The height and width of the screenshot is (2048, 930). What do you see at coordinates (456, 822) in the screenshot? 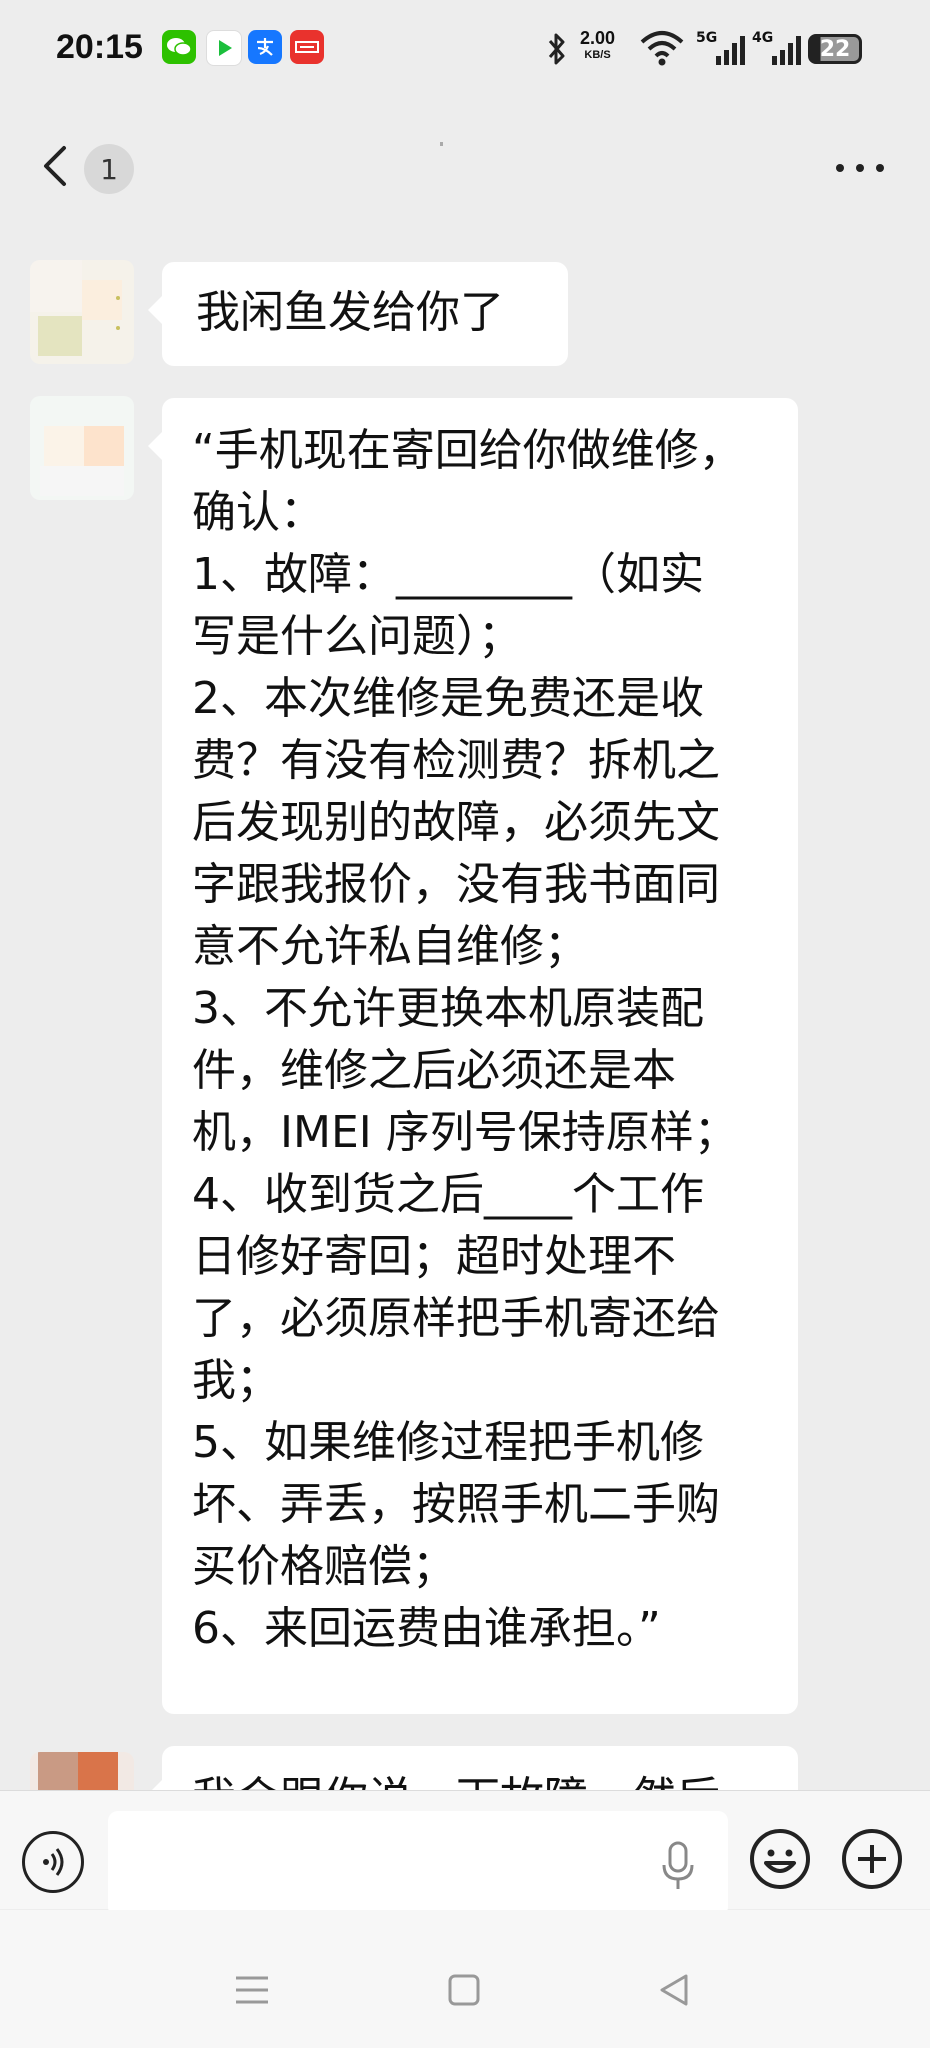
I see `message-line: 后发现别的故障，必须先文` at bounding box center [456, 822].